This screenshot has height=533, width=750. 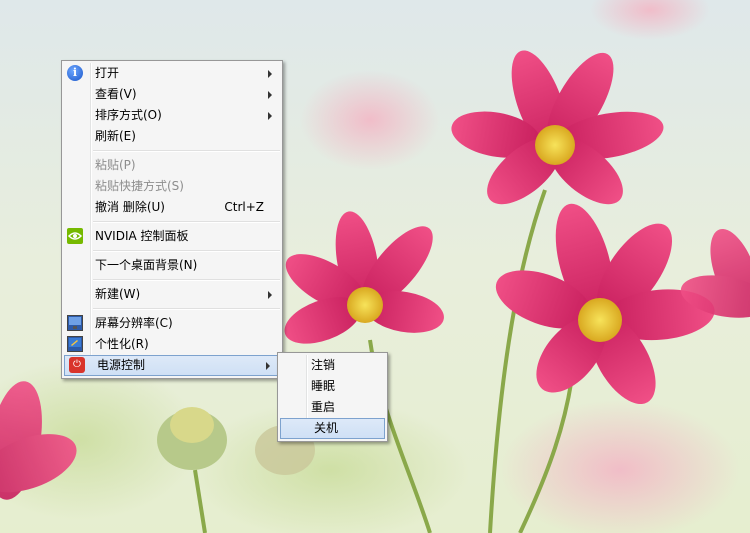 I want to click on menu-item-view: 查看(V), so click(x=172, y=94).